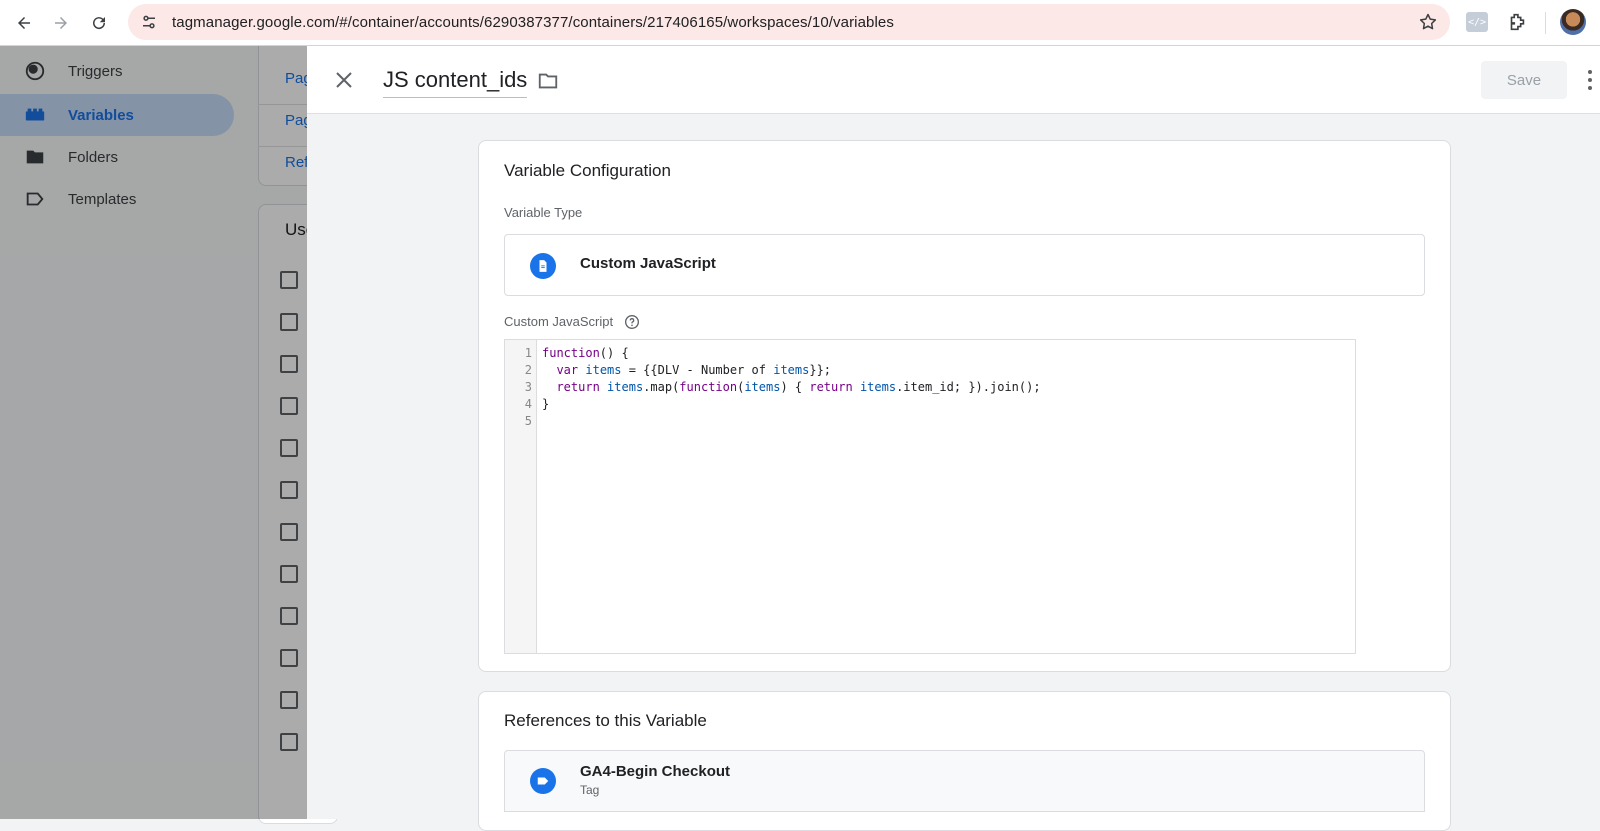  Describe the element at coordinates (528, 353) in the screenshot. I see `line-number: 1` at that location.